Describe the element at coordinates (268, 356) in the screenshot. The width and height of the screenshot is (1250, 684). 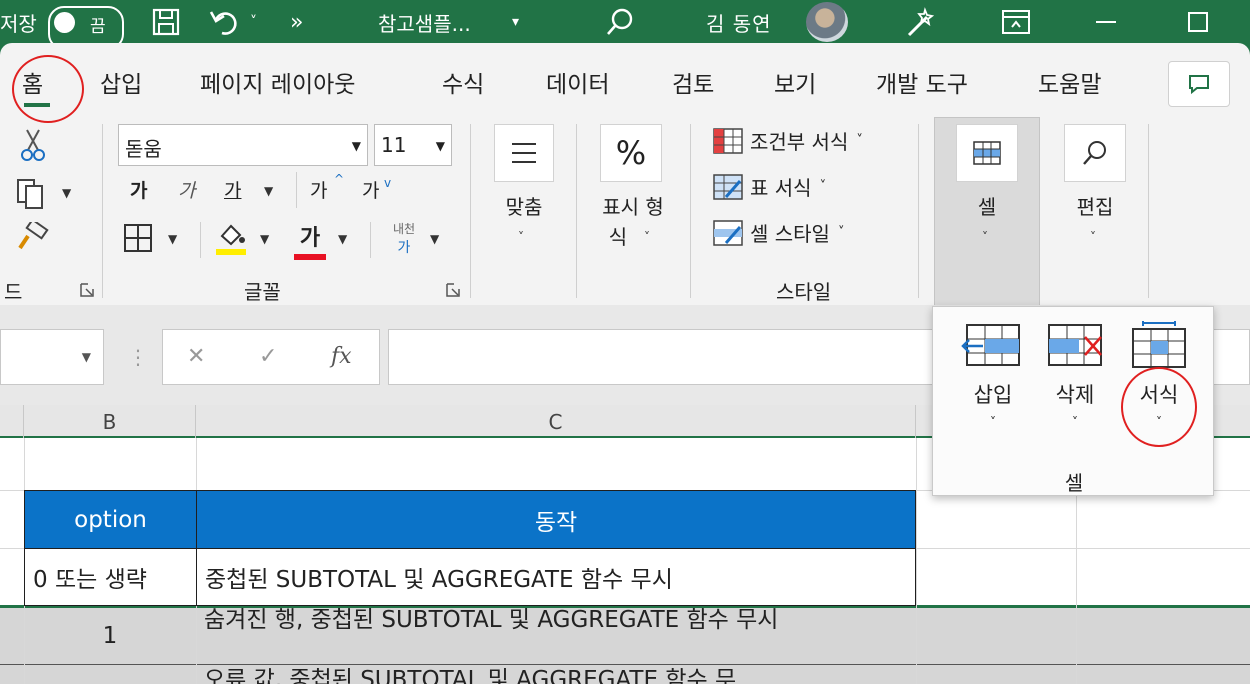
I see `enter-icon: ✓` at that location.